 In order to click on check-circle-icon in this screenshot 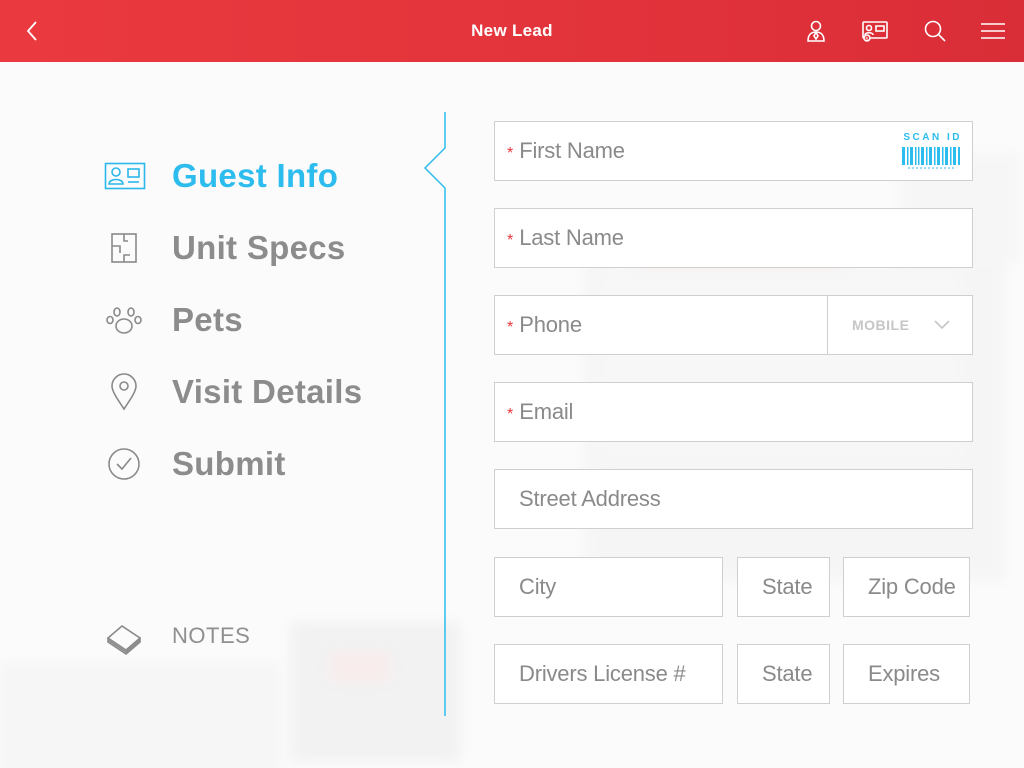, I will do `click(124, 464)`.